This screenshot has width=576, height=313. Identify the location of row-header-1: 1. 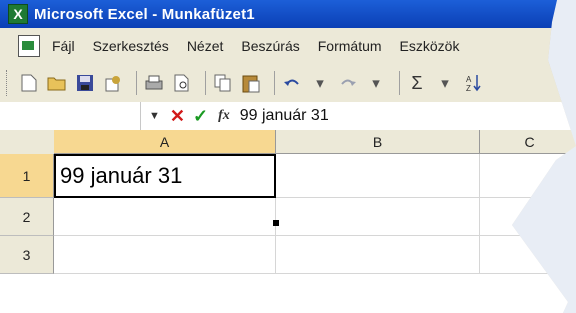
(27, 176).